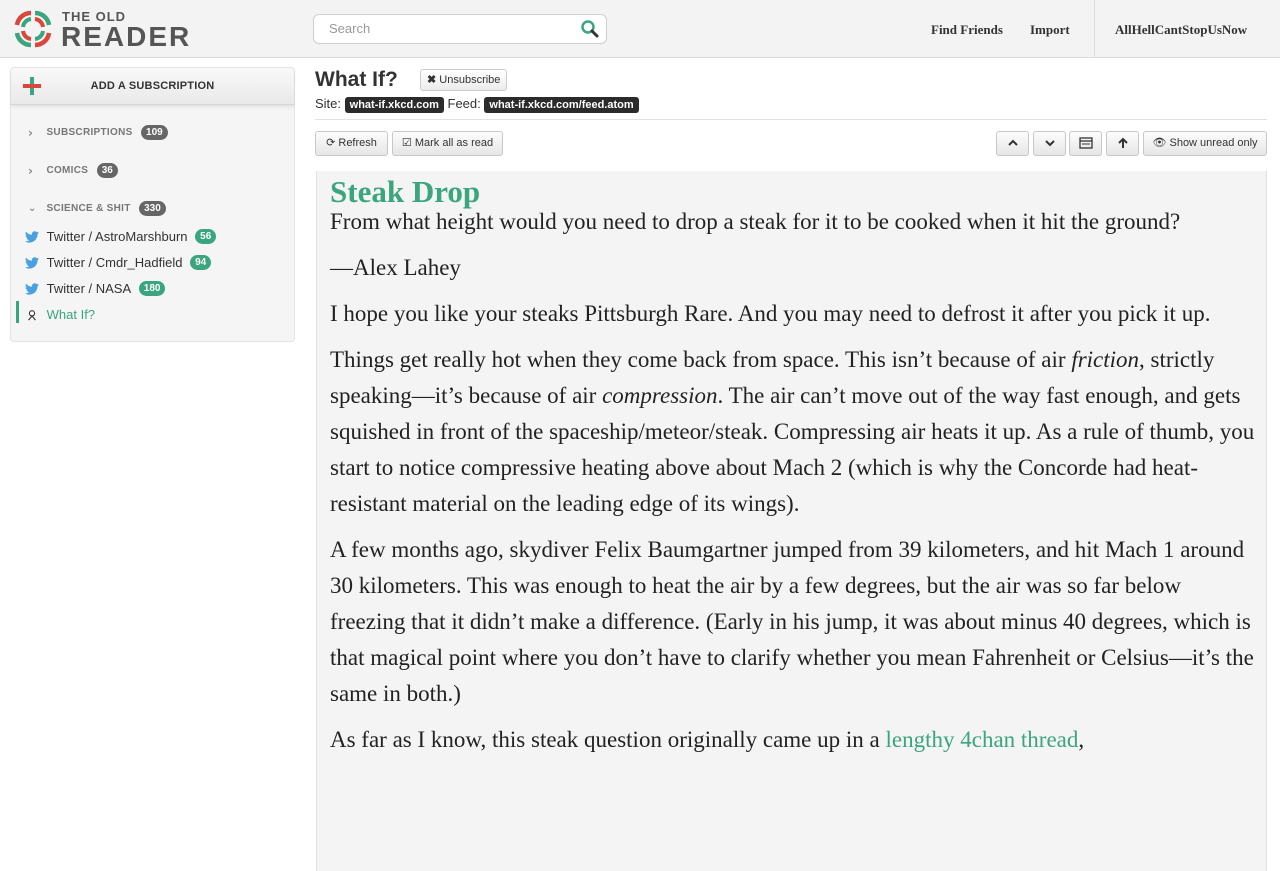 The image size is (1280, 871). I want to click on logo-icon, so click(33, 29).